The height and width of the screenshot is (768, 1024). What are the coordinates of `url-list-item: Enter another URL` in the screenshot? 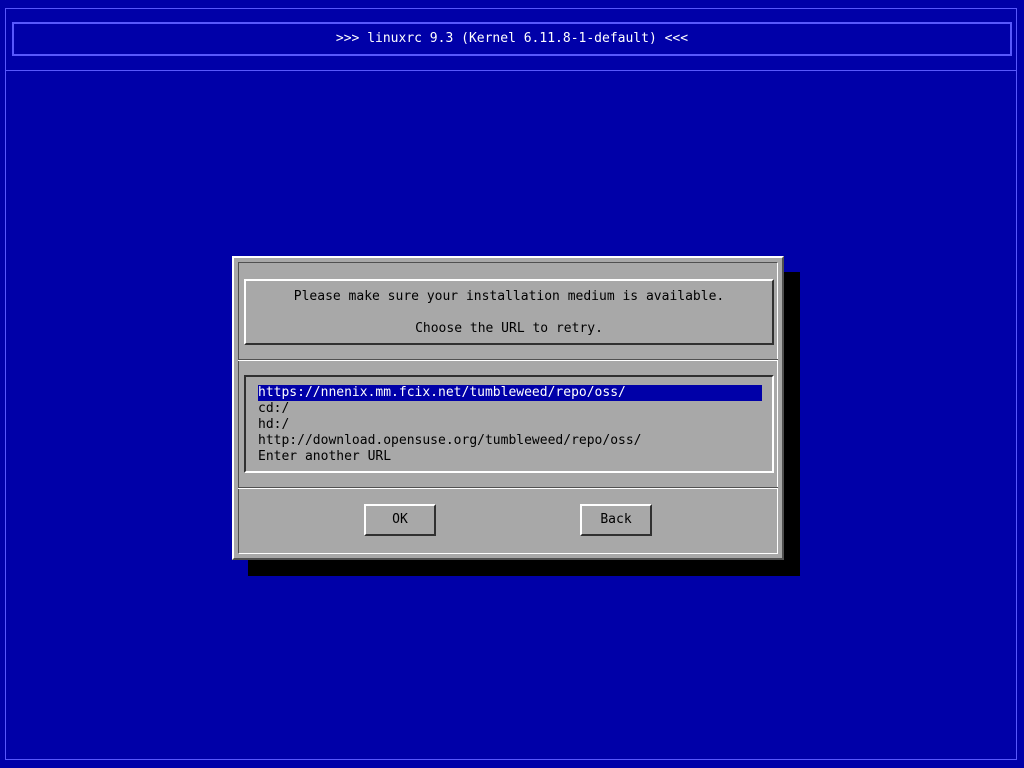 It's located at (510, 457).